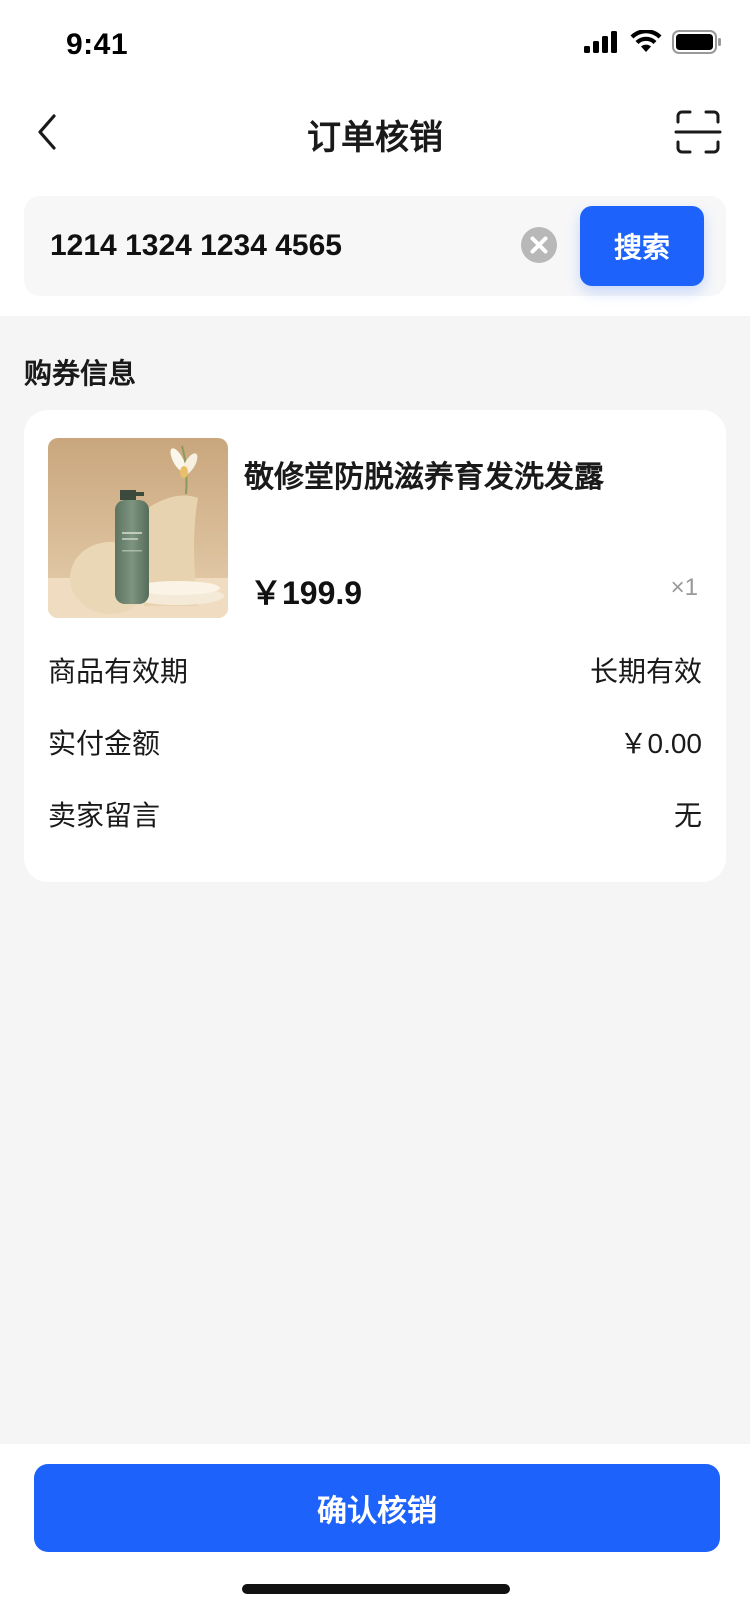 This screenshot has height=1624, width=750. Describe the element at coordinates (375, 744) in the screenshot. I see `paid-amount-row: 实付金额 ￥0.00` at that location.